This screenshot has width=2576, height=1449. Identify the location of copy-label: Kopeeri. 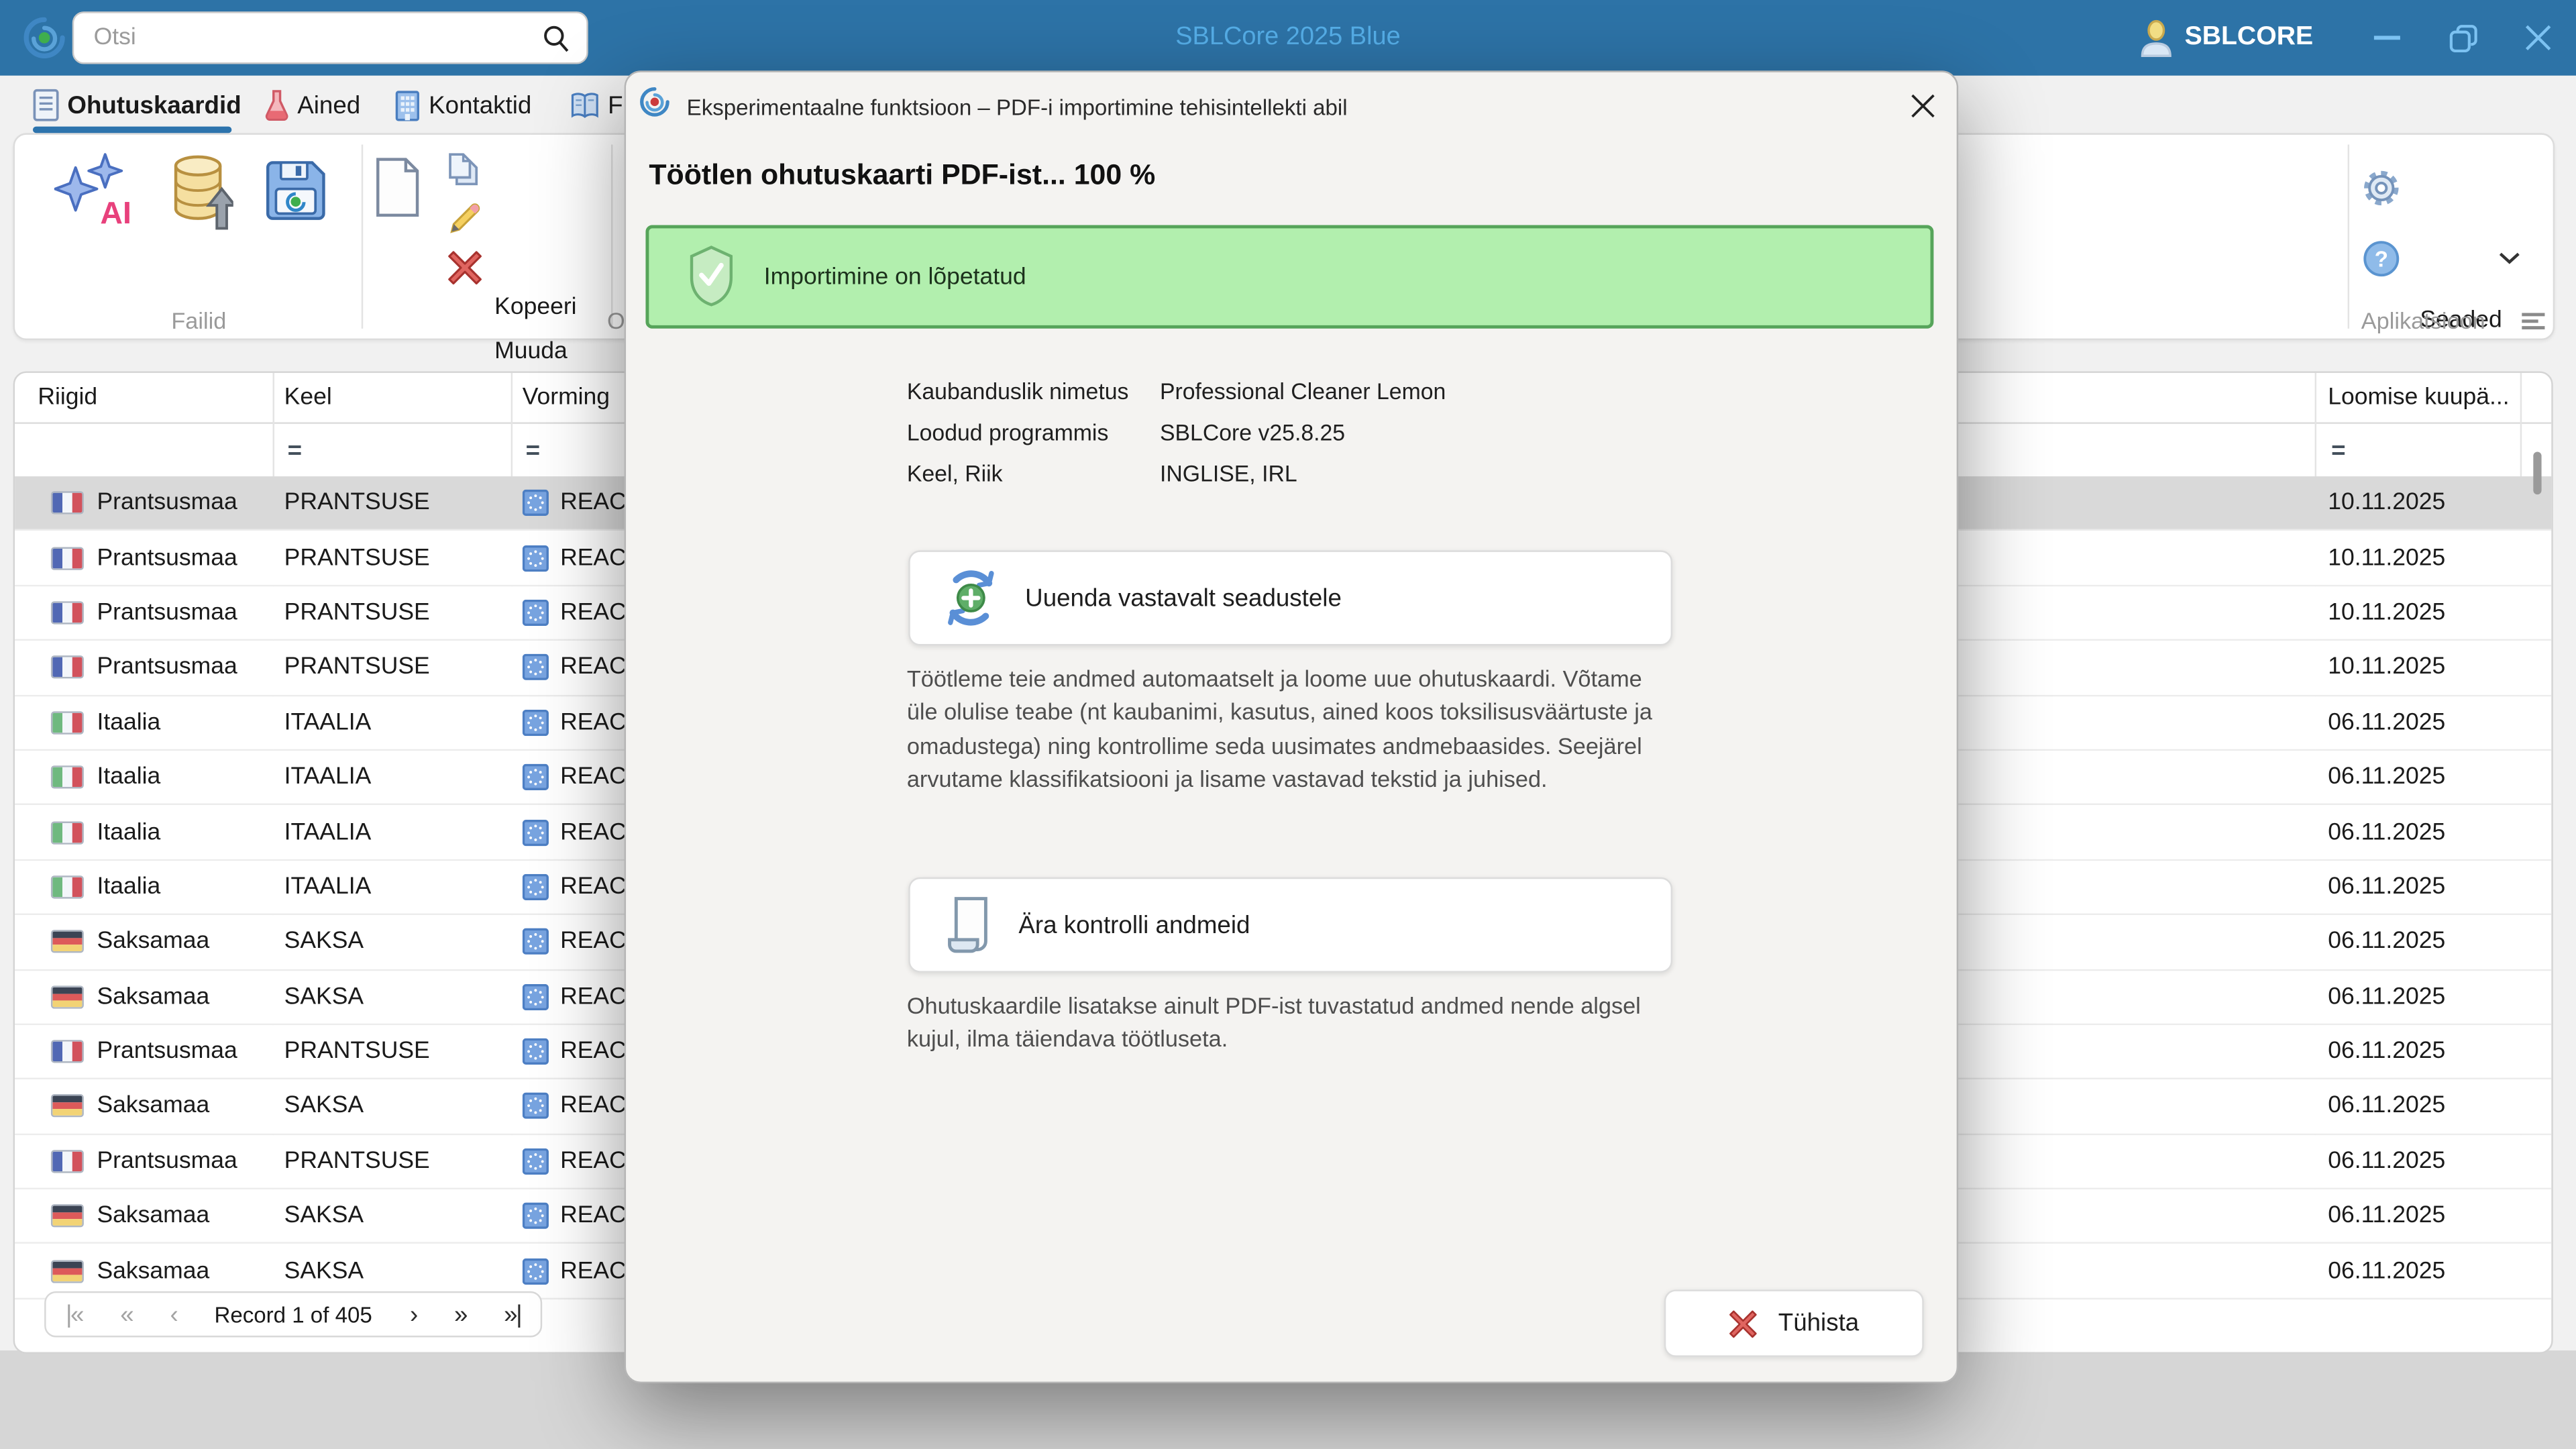
(535, 307).